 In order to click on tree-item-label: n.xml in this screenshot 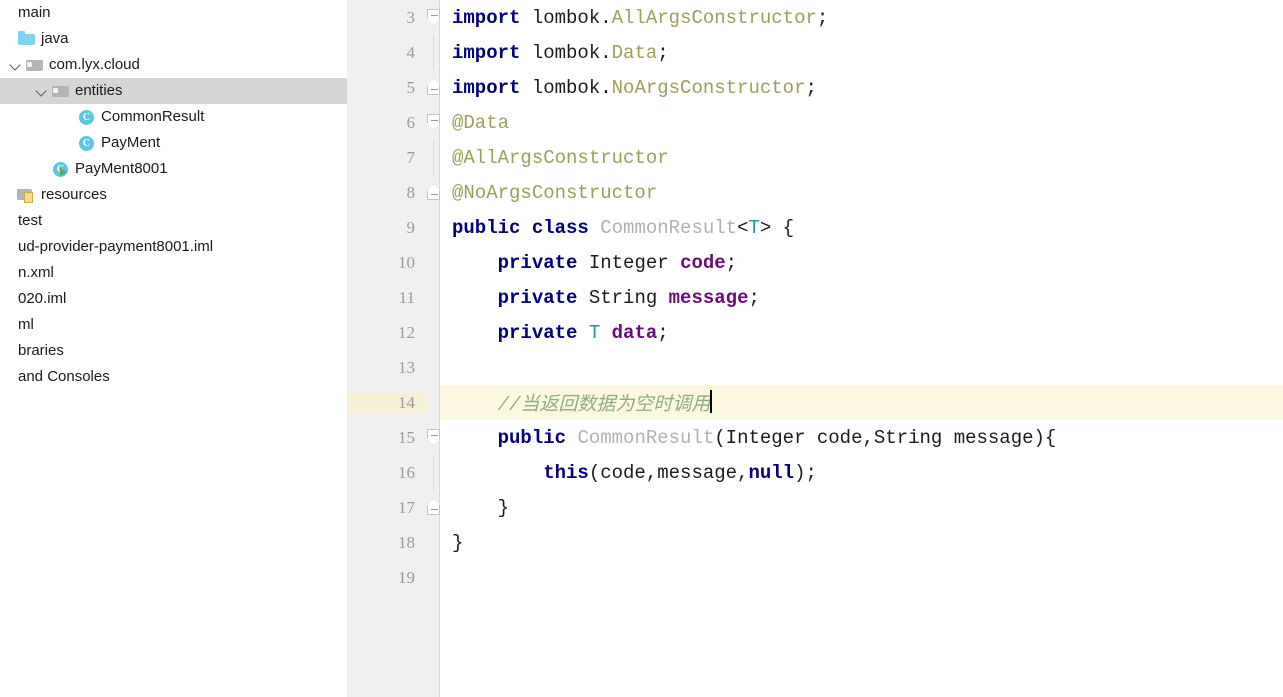, I will do `click(36, 272)`.